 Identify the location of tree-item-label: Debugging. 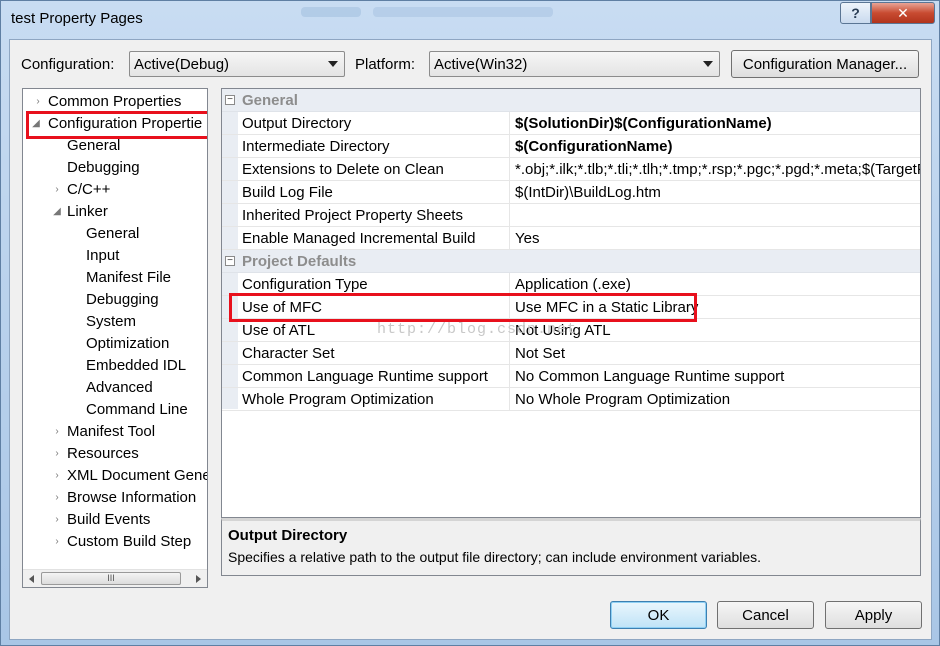
(103, 167).